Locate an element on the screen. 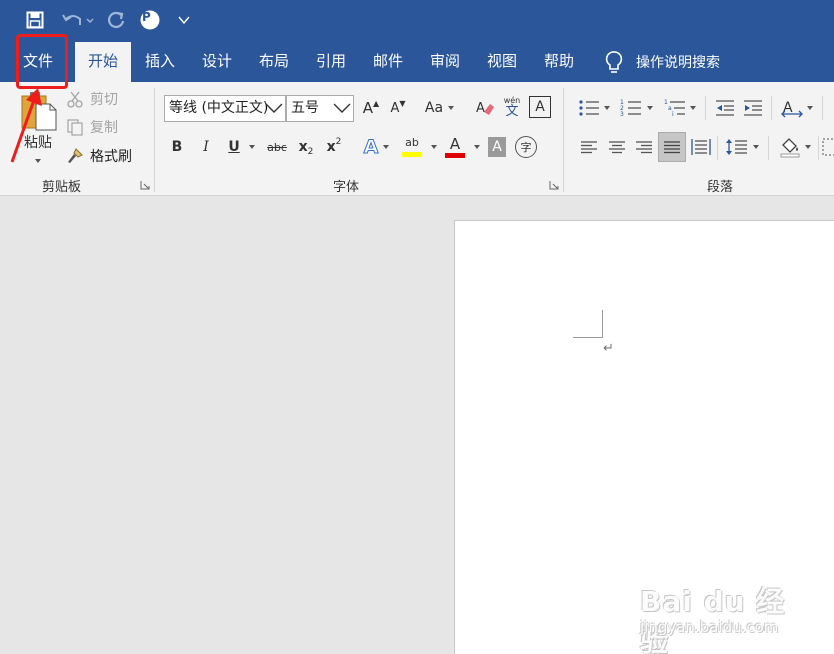 The height and width of the screenshot is (654, 834). clear-formatting-button: A is located at coordinates (485, 108).